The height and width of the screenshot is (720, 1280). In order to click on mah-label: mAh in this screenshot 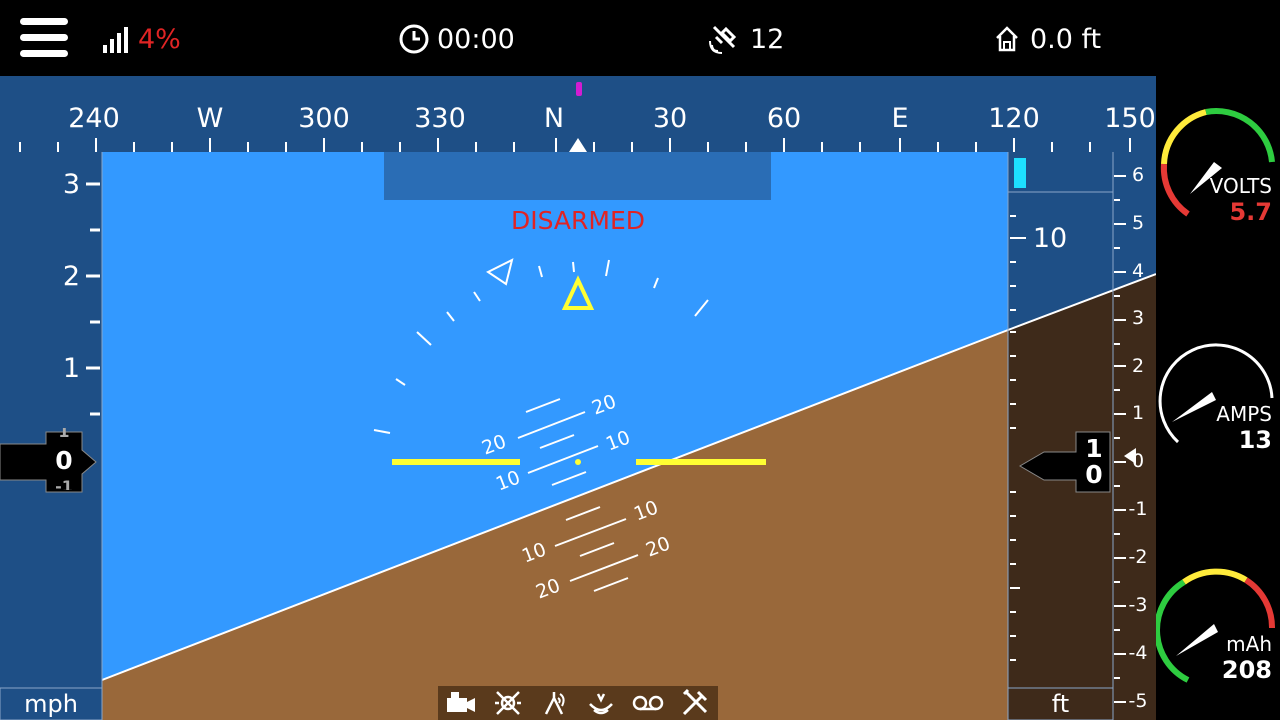, I will do `click(1249, 644)`.